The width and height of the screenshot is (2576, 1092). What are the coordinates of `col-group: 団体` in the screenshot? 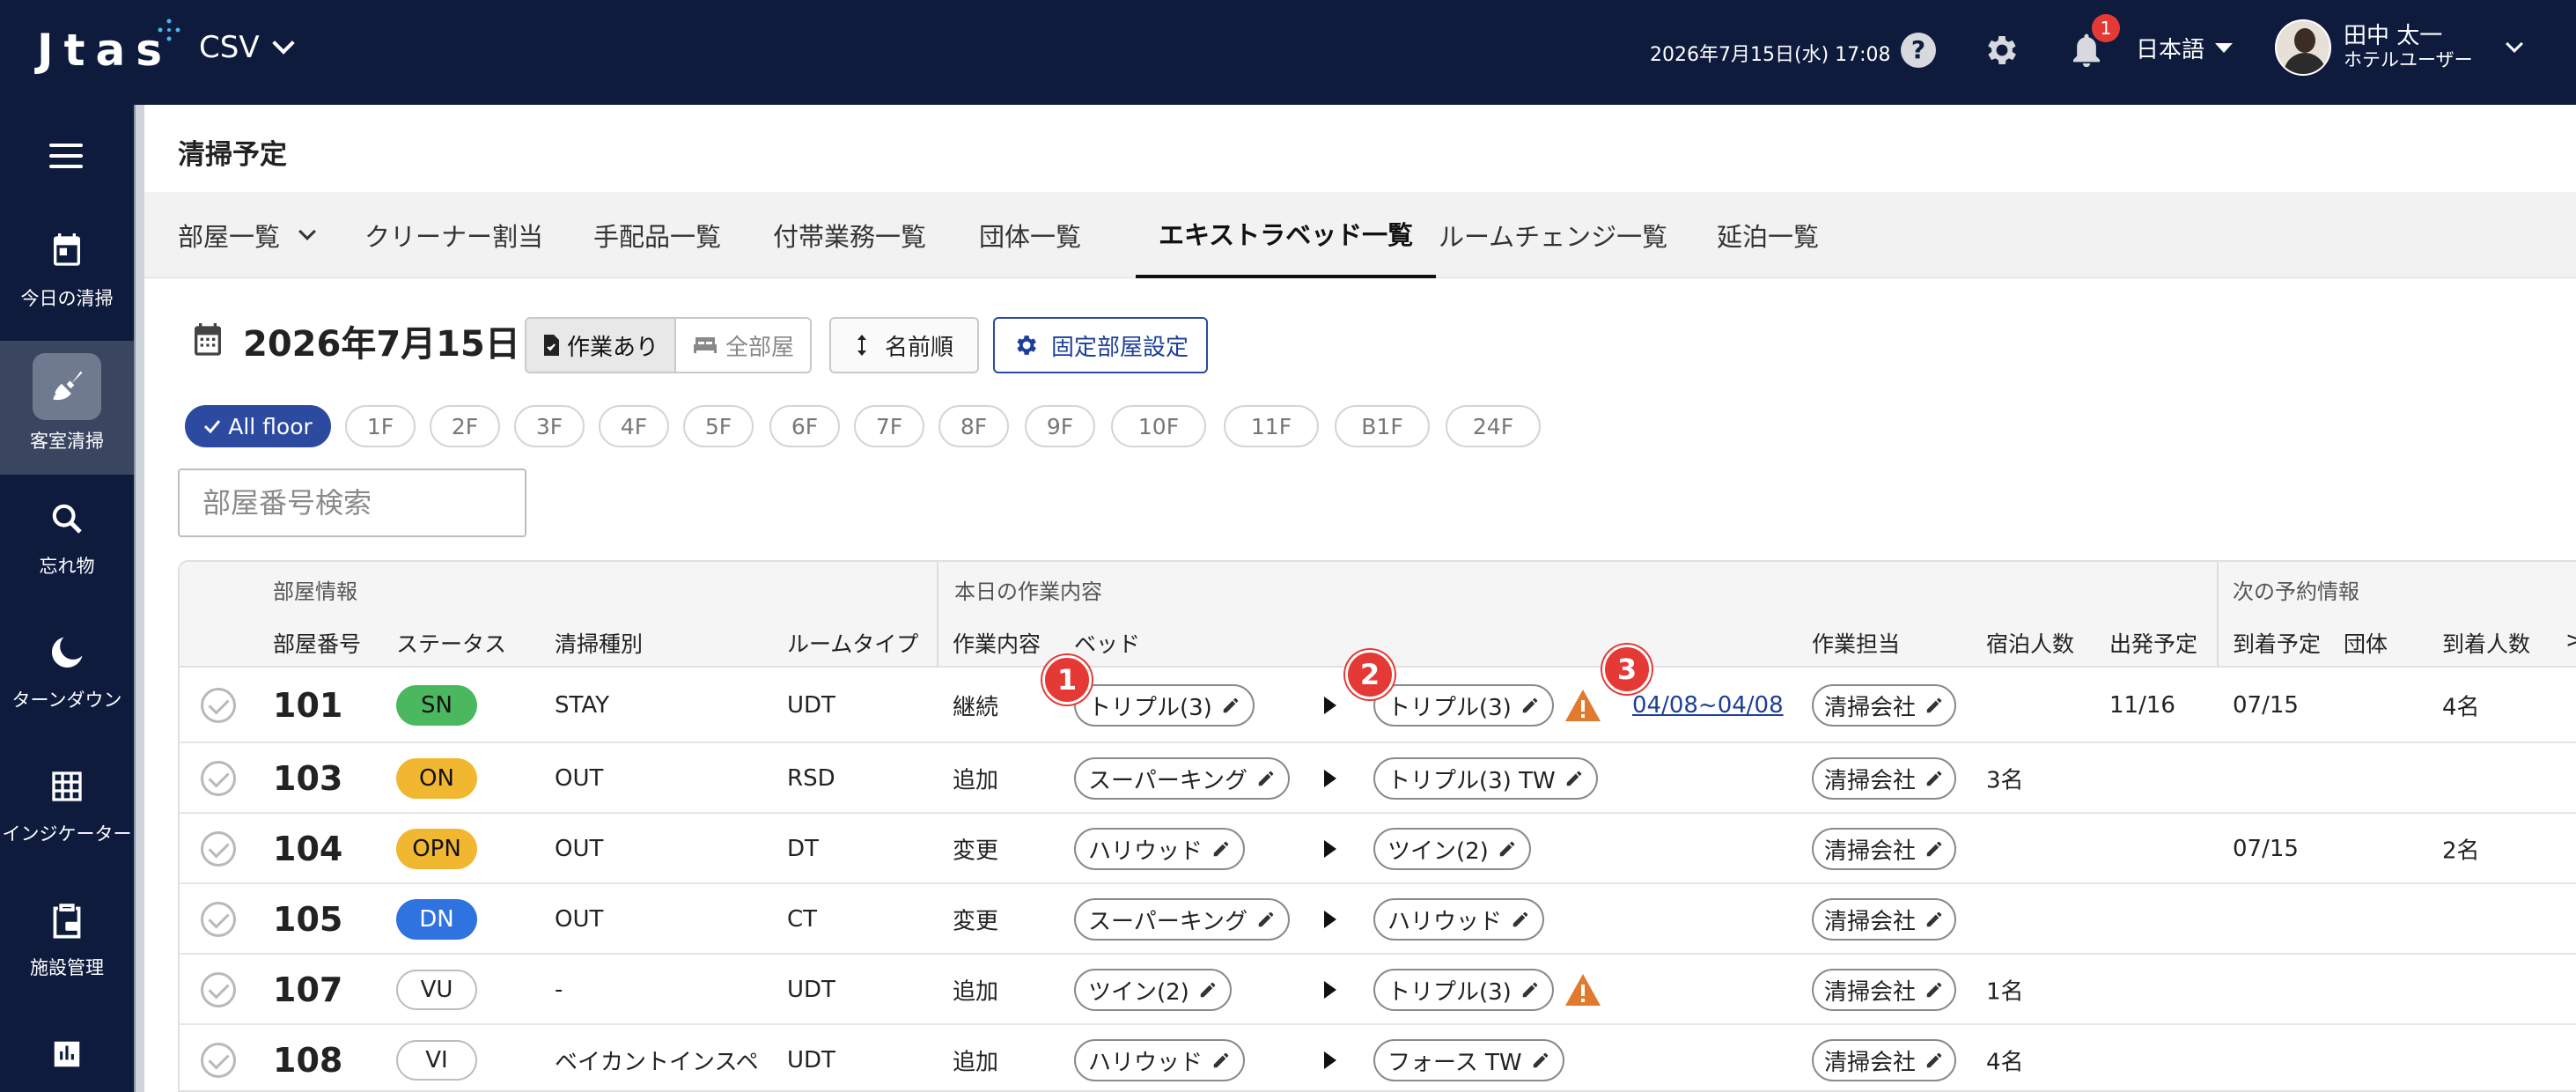 It's located at (2366, 643).